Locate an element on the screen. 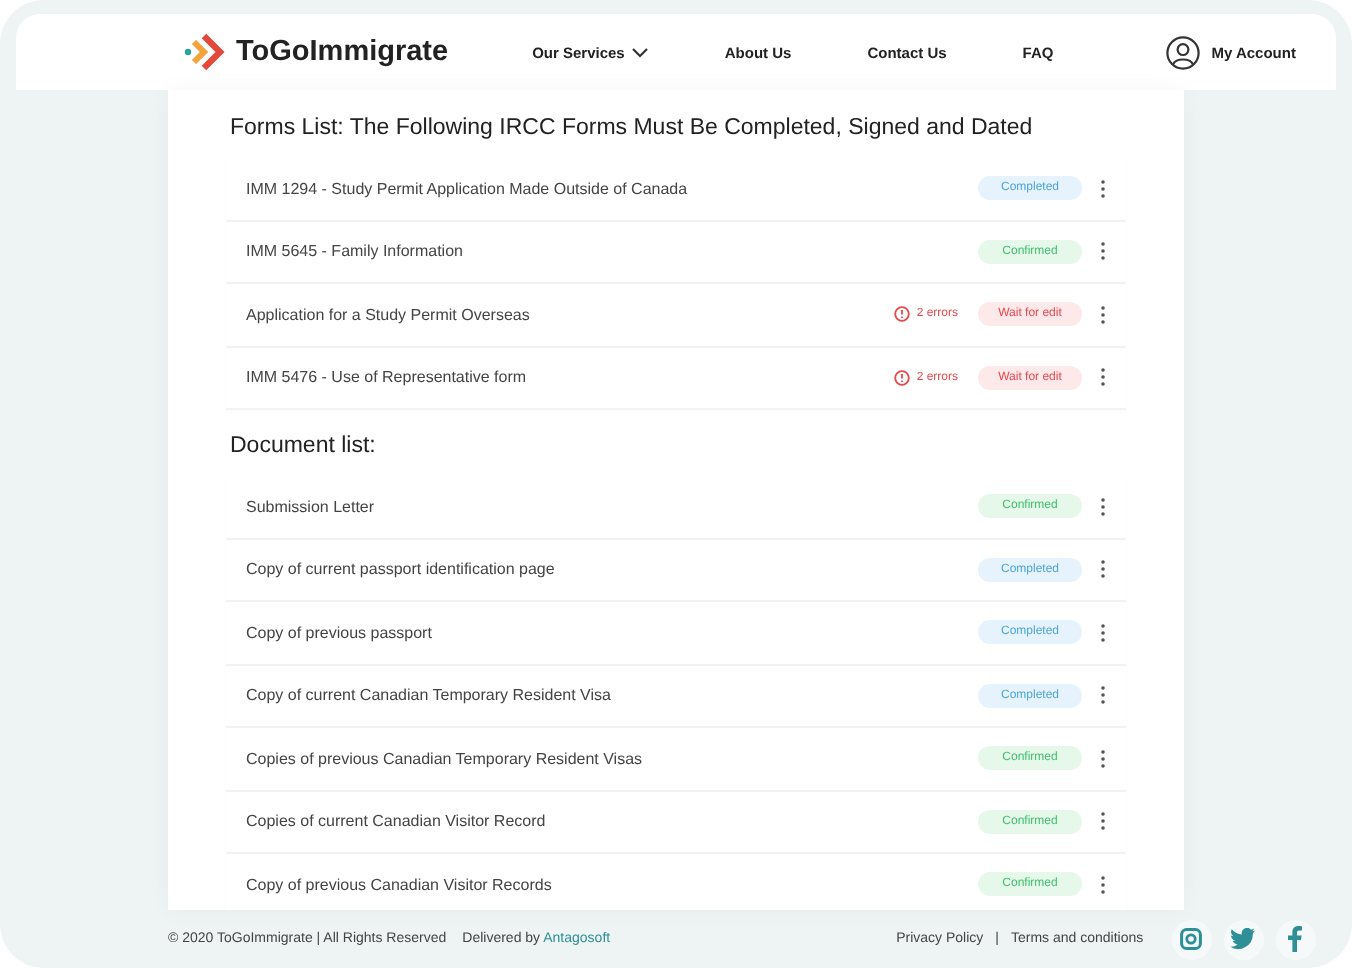 This screenshot has width=1352, height=968. logo-text: ToGoImmigrate is located at coordinates (342, 52).